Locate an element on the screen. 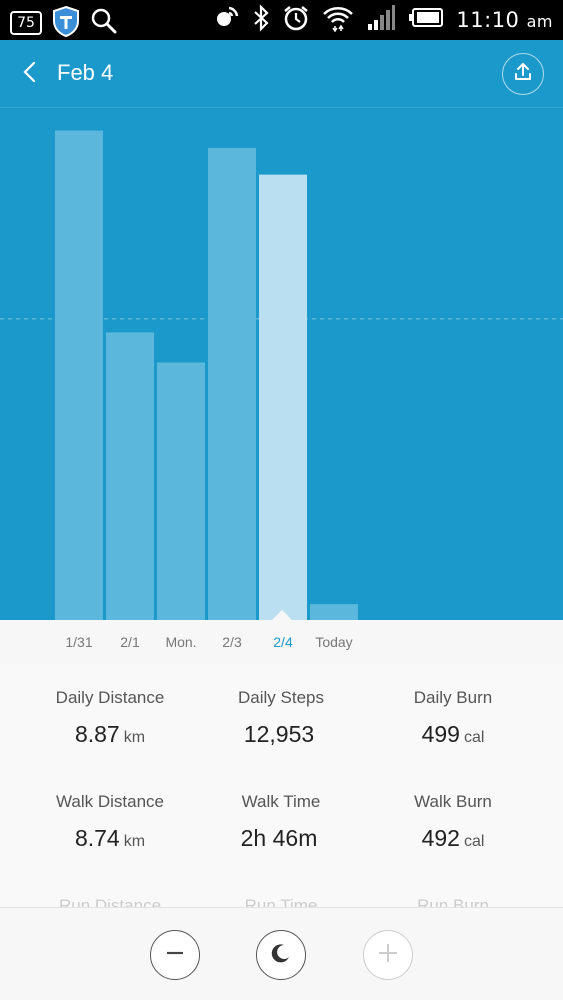 This screenshot has width=563, height=1000. stat-value: 499 is located at coordinates (440, 734).